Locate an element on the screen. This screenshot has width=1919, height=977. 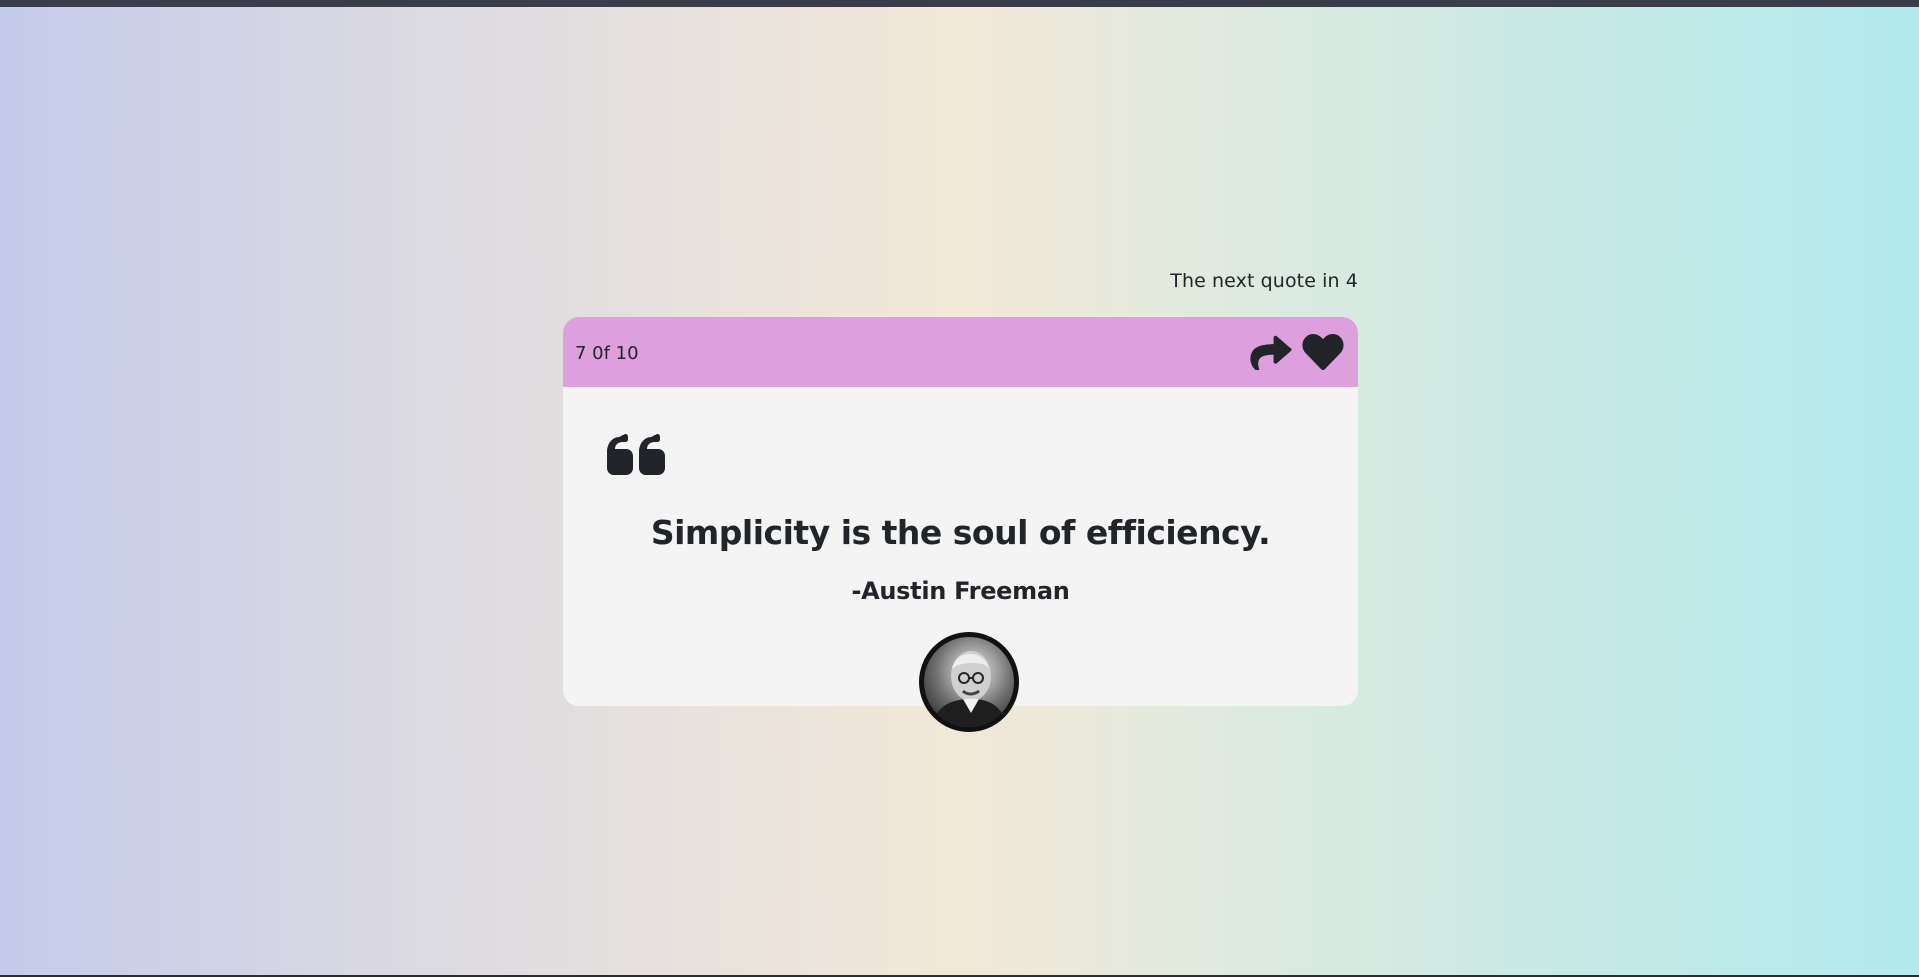
author-avatar is located at coordinates (969, 682).